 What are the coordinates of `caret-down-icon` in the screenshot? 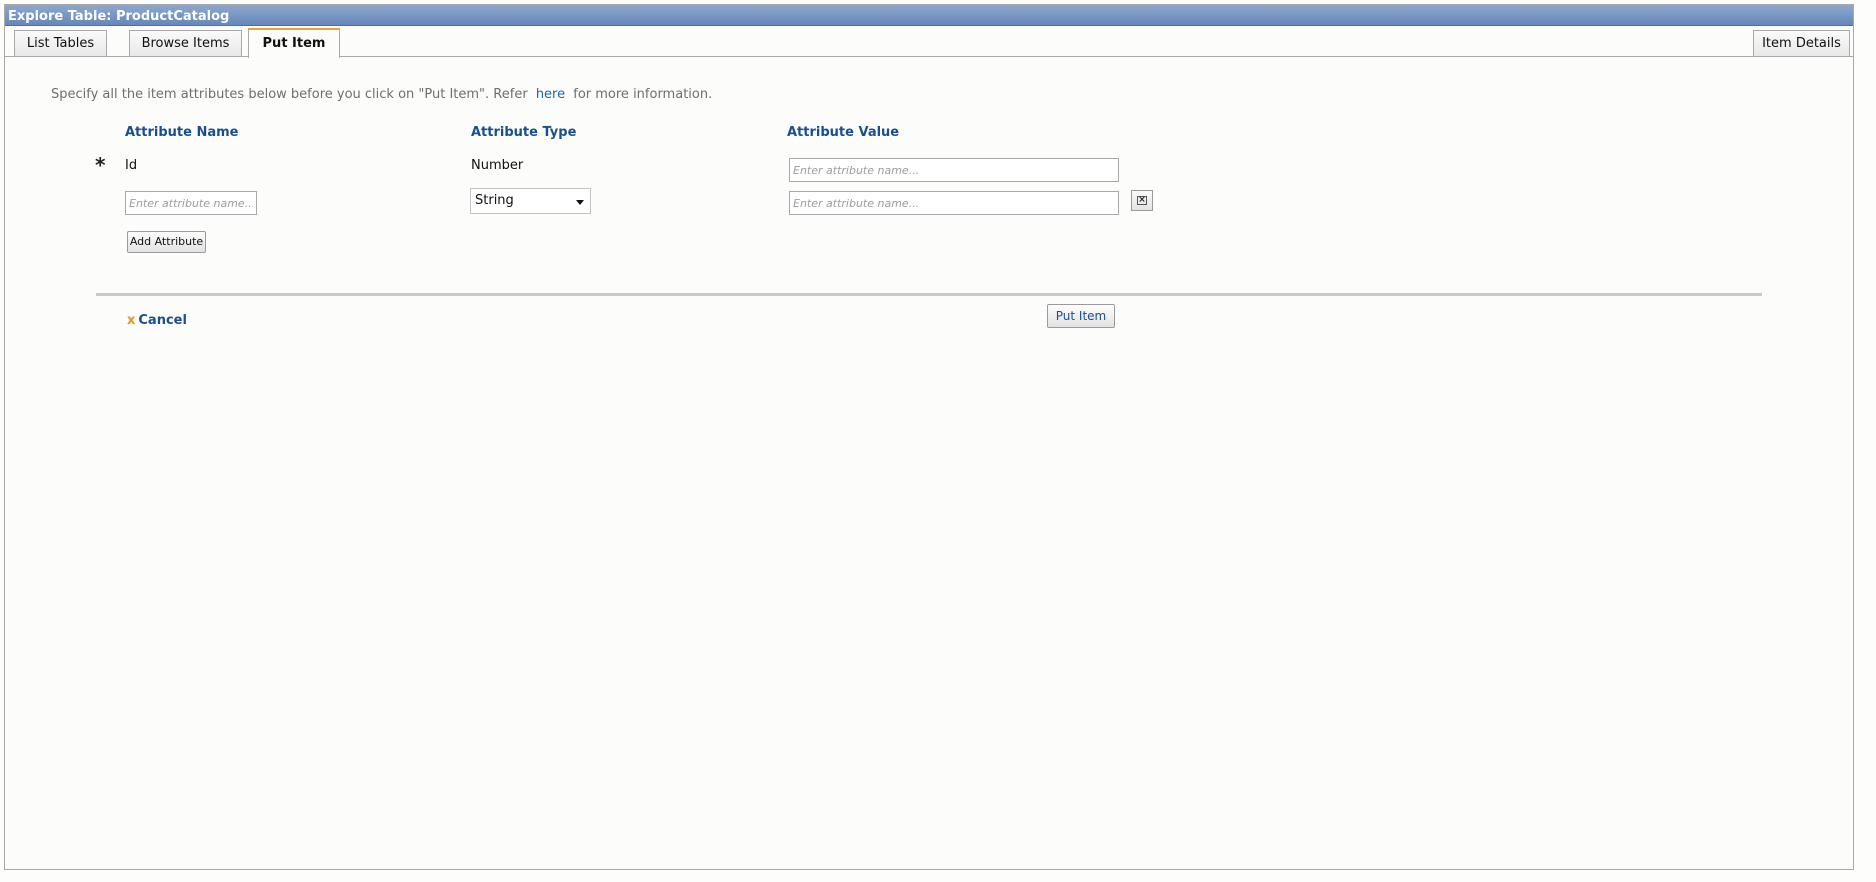 It's located at (580, 202).